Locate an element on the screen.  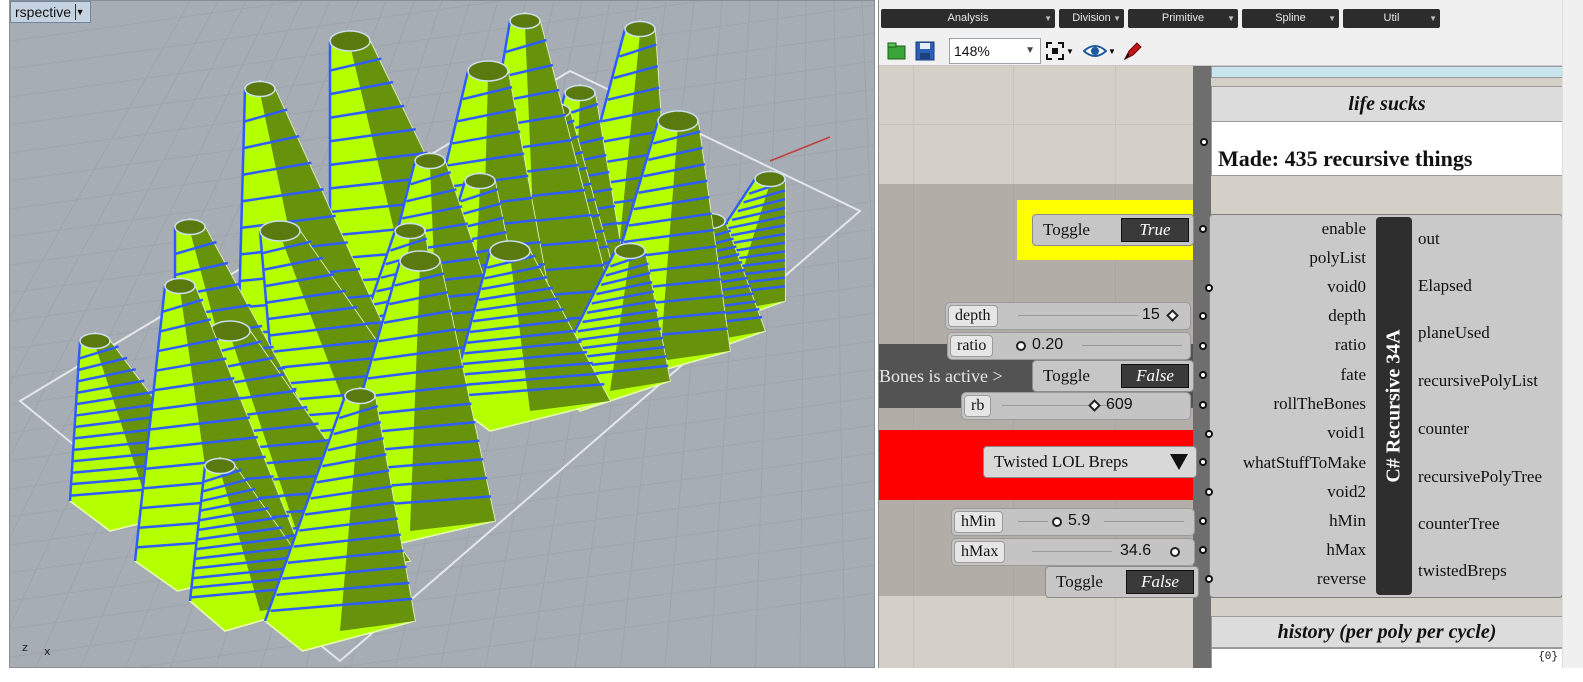
output-param-recursivepolylist: recursivePolyList is located at coordinates (1478, 381).